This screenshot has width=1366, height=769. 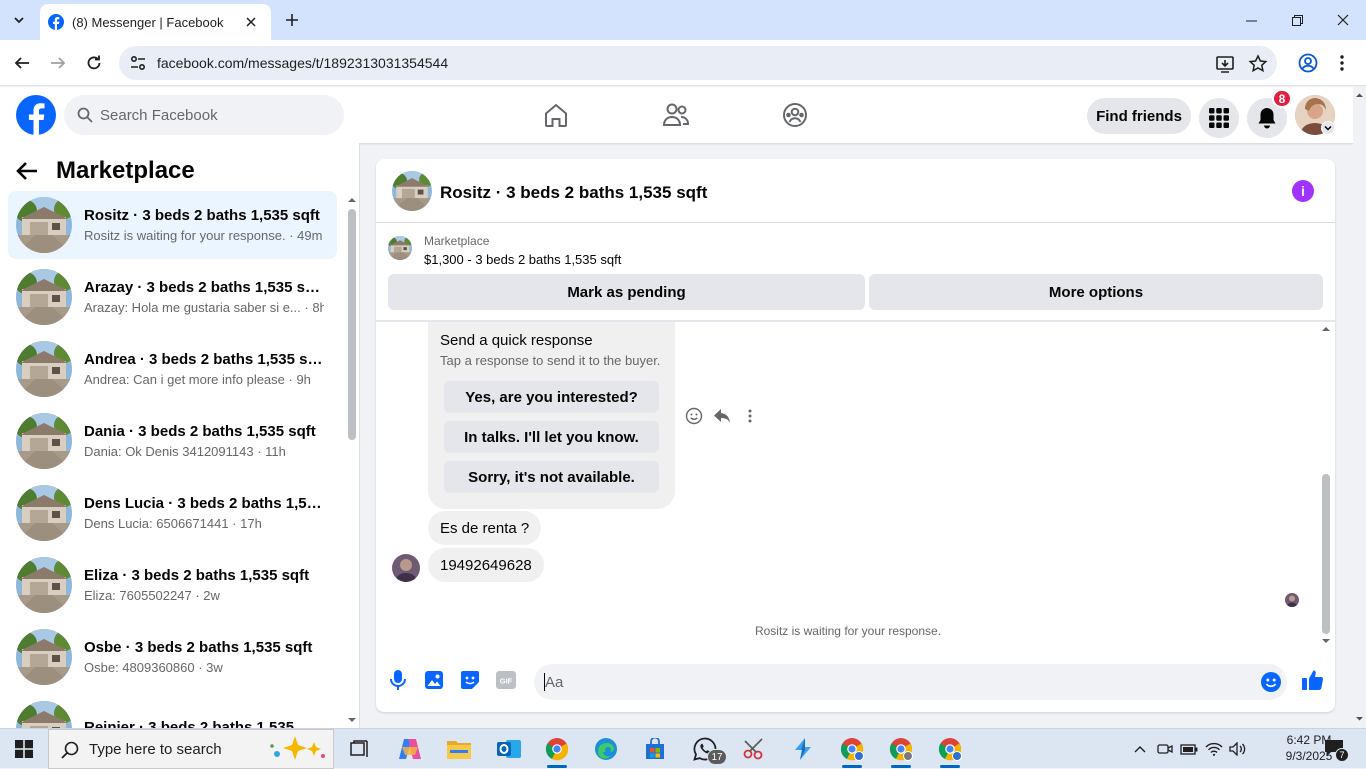 I want to click on taskbar-store, so click(x=655, y=749).